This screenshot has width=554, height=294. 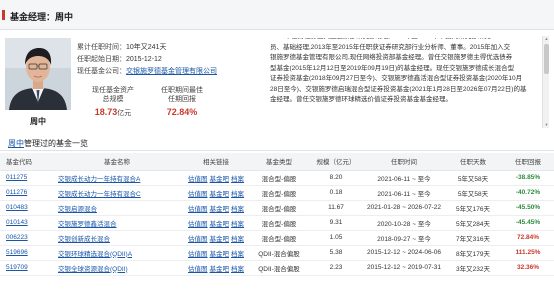 What do you see at coordinates (216, 162) in the screenshot?
I see `col-header-links: 相关链接` at bounding box center [216, 162].